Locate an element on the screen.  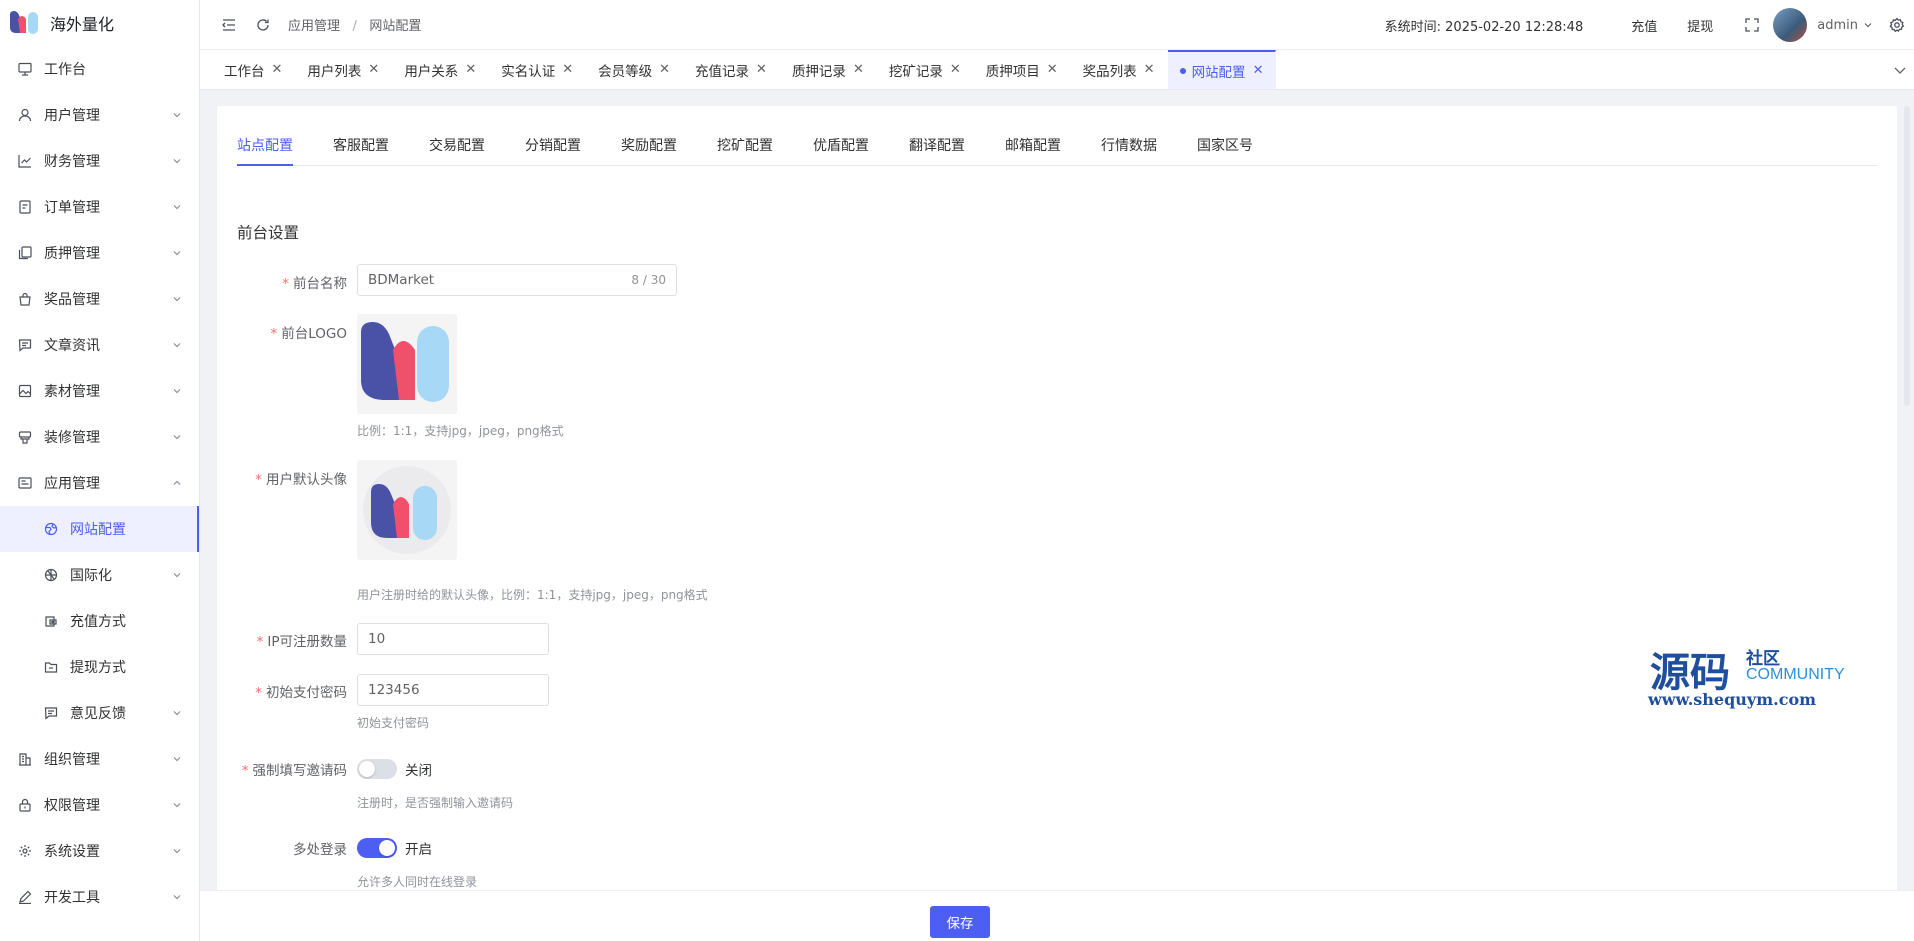
avatar-label: * 用户默认头像 is located at coordinates (301, 480).